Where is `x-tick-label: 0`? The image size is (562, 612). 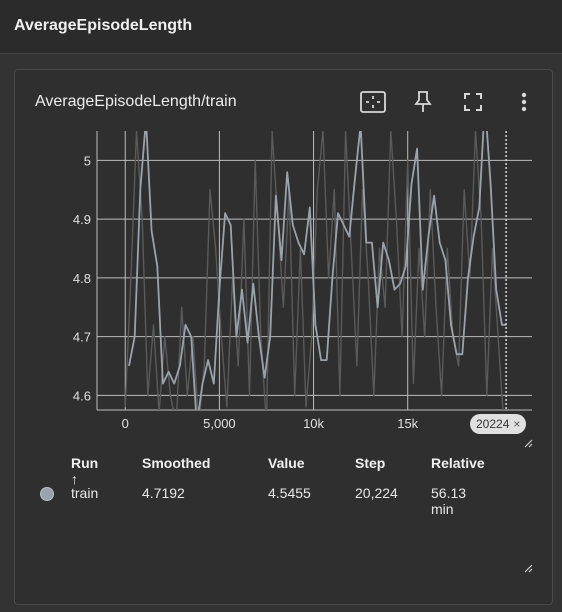
x-tick-label: 0 is located at coordinates (125, 423).